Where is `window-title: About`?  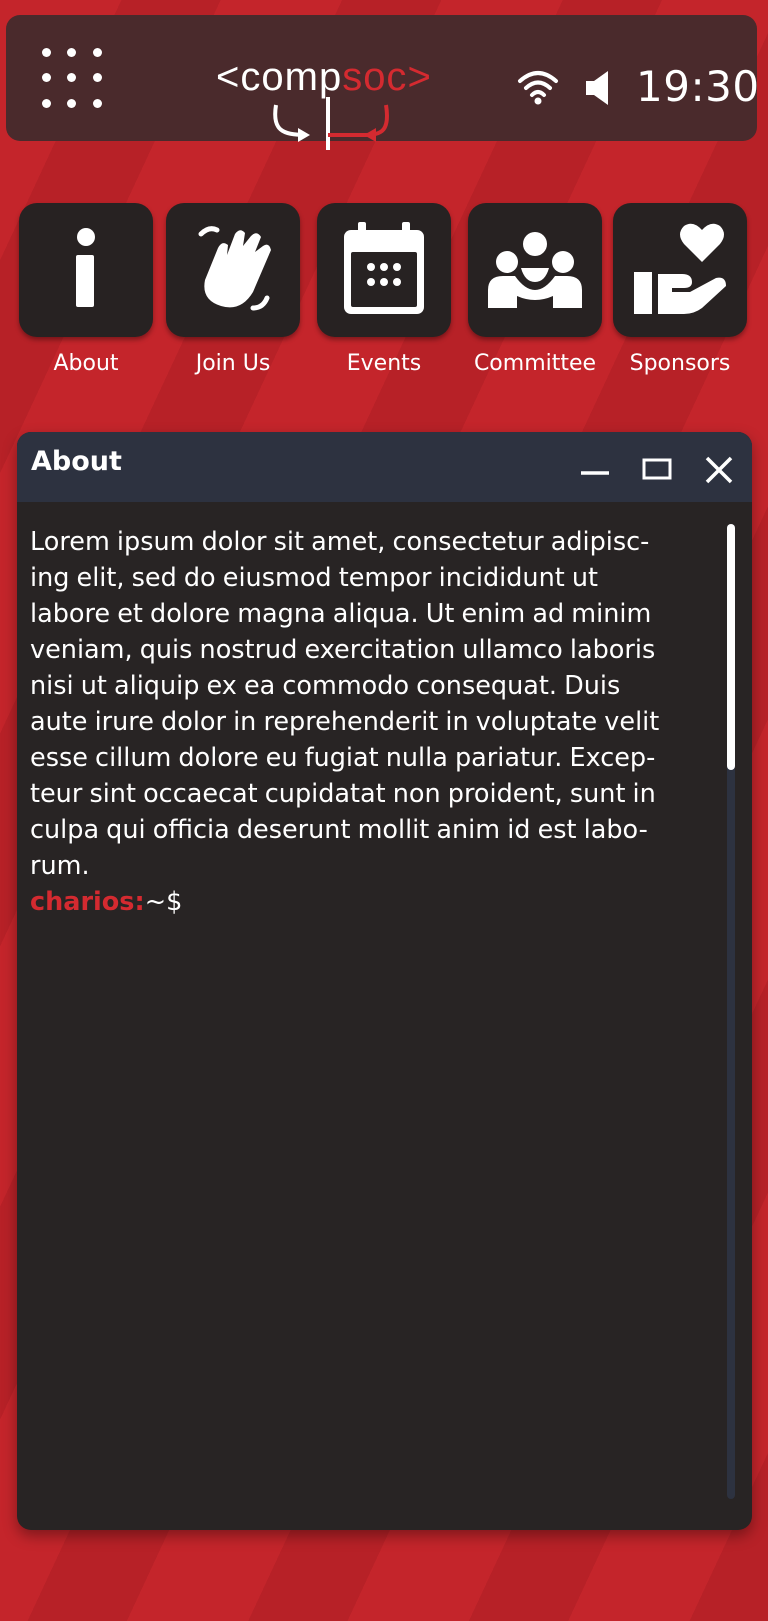 window-title: About is located at coordinates (76, 461).